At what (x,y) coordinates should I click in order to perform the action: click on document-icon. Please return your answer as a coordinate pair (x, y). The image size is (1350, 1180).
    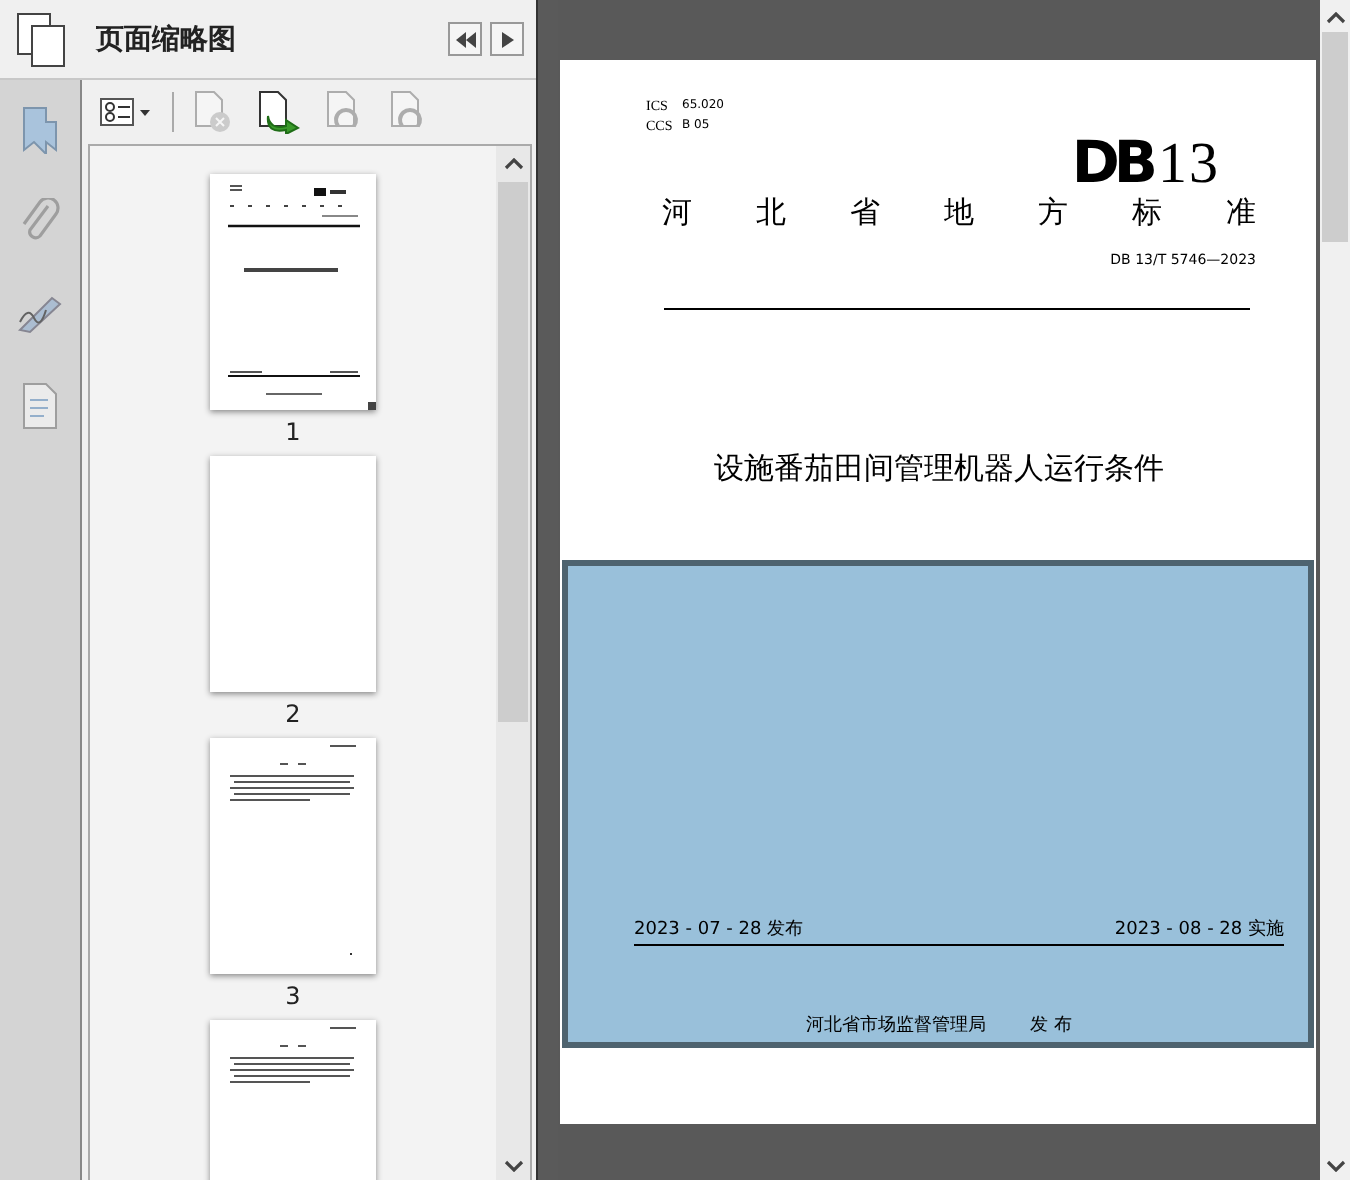
    Looking at the image, I should click on (40, 406).